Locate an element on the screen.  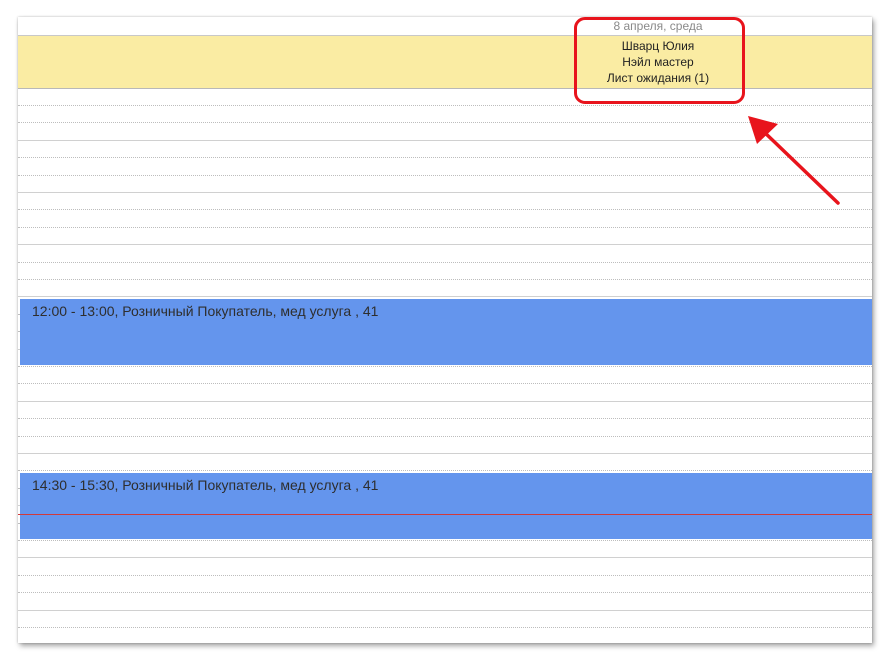
annotation-arrow-icon is located at coordinates (794, 160).